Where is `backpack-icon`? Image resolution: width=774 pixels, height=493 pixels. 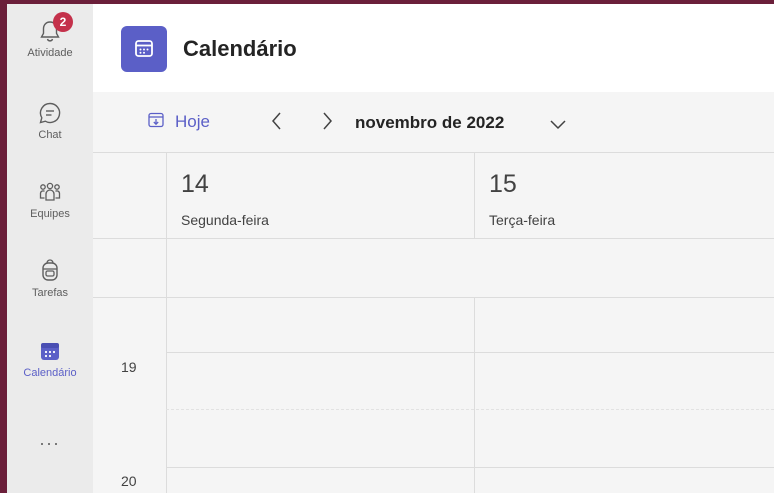 backpack-icon is located at coordinates (50, 271).